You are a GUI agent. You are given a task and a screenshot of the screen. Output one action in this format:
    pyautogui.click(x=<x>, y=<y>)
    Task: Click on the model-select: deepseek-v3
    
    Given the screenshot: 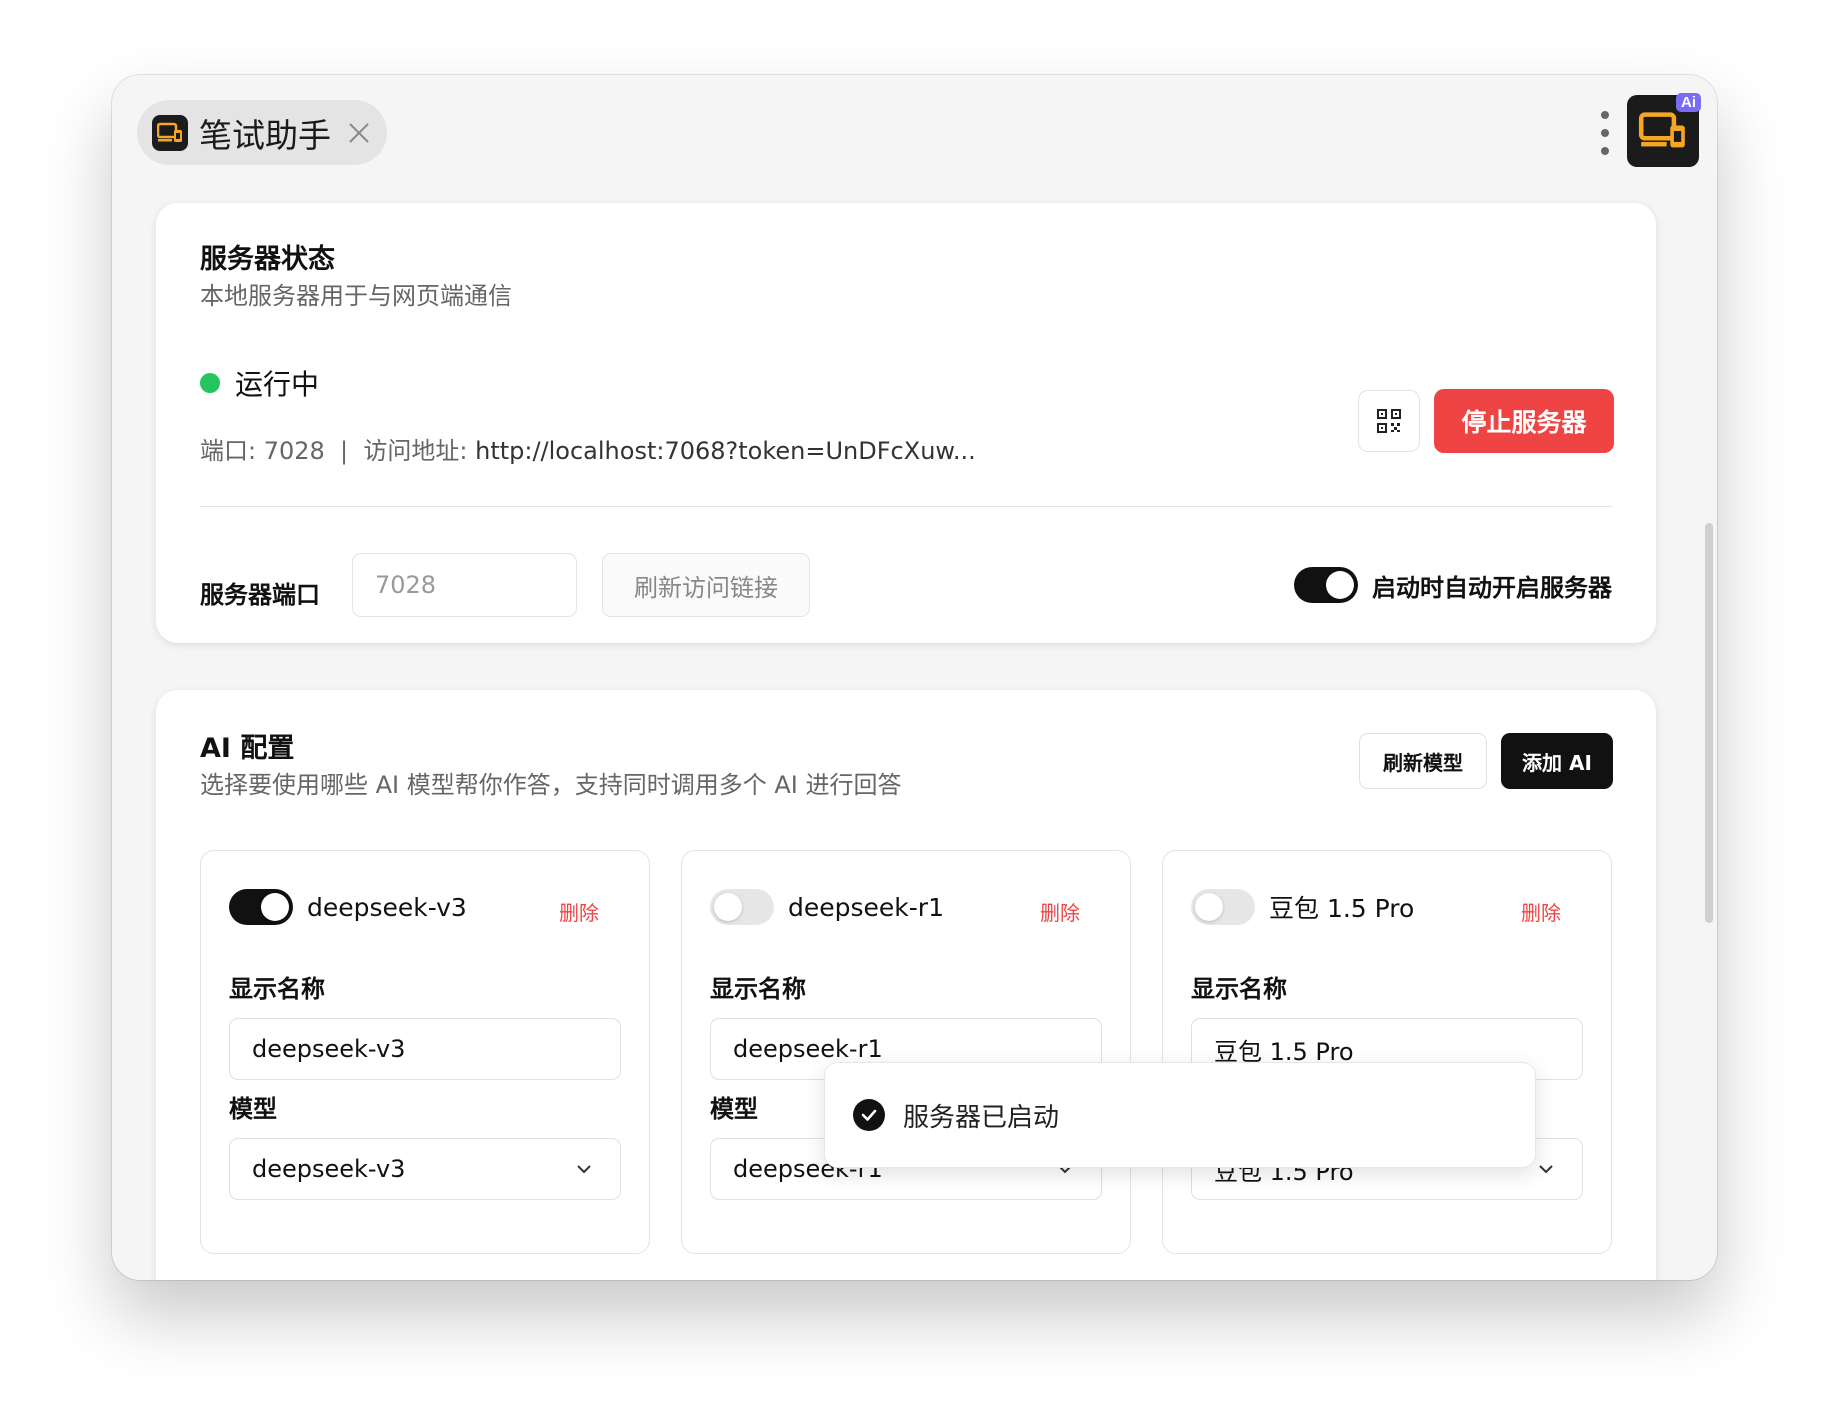 What is the action you would take?
    pyautogui.click(x=425, y=1169)
    